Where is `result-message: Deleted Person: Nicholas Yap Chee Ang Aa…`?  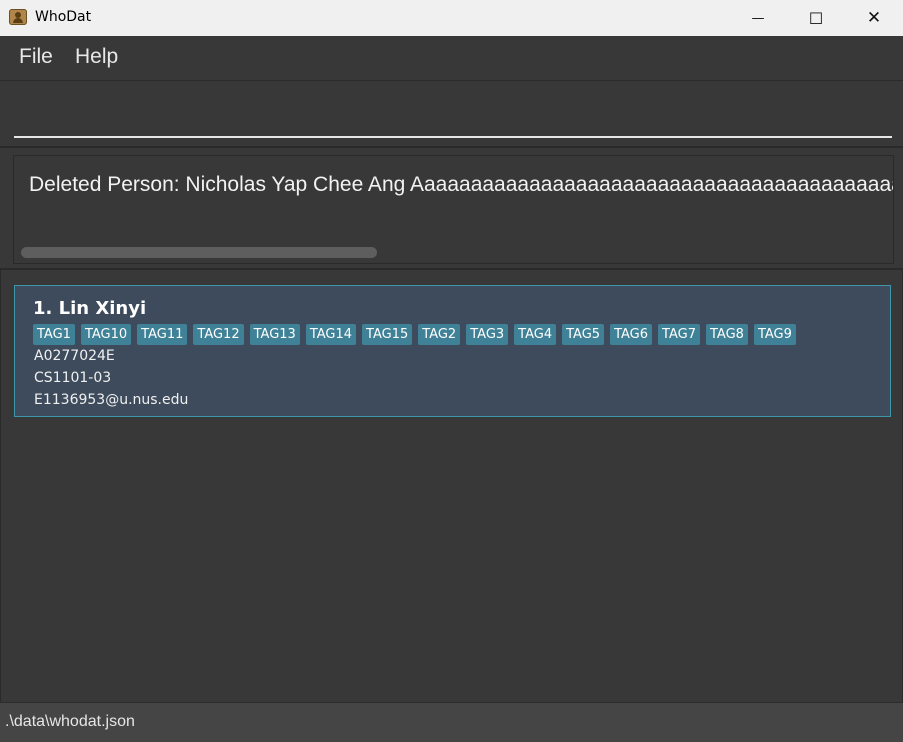
result-message: Deleted Person: Nicholas Yap Chee Ang Aa… is located at coordinates (461, 184).